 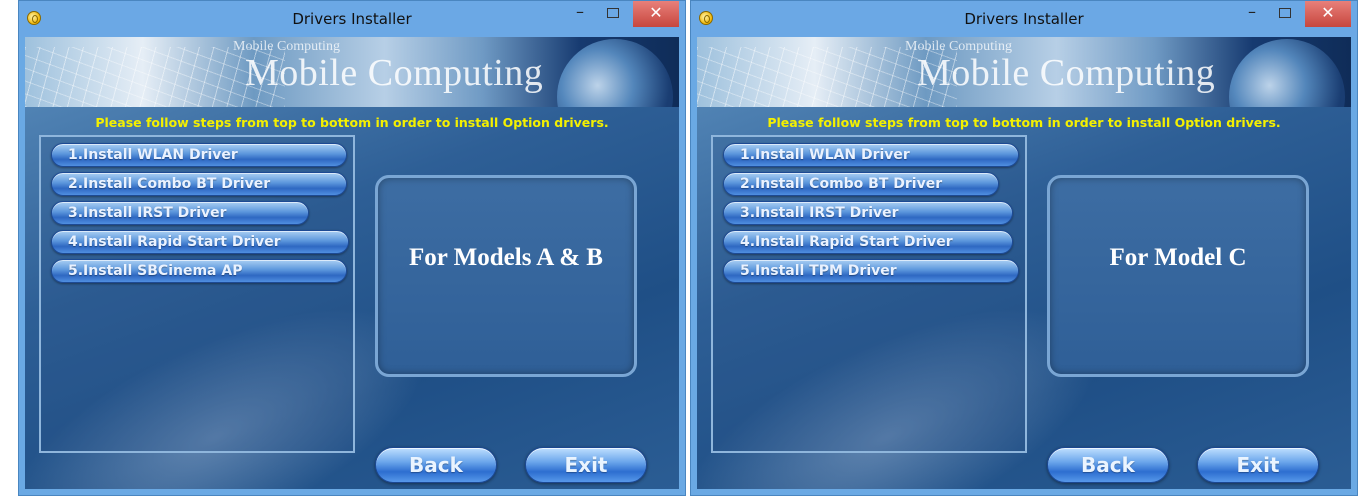 What do you see at coordinates (506, 257) in the screenshot?
I see `model-label: For Models A & B` at bounding box center [506, 257].